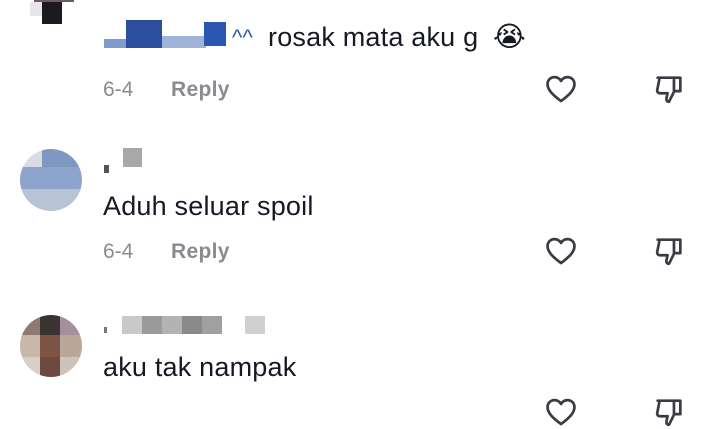  What do you see at coordinates (509, 36) in the screenshot?
I see `crying-emoji-icon: 😭` at bounding box center [509, 36].